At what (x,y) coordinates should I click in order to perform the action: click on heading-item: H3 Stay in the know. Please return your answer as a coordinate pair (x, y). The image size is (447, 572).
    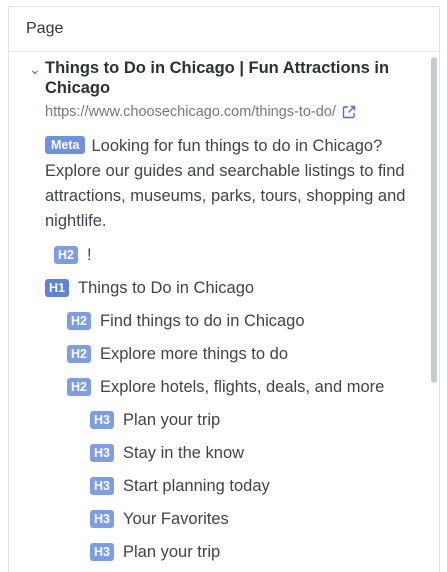
    Looking at the image, I should click on (167, 453).